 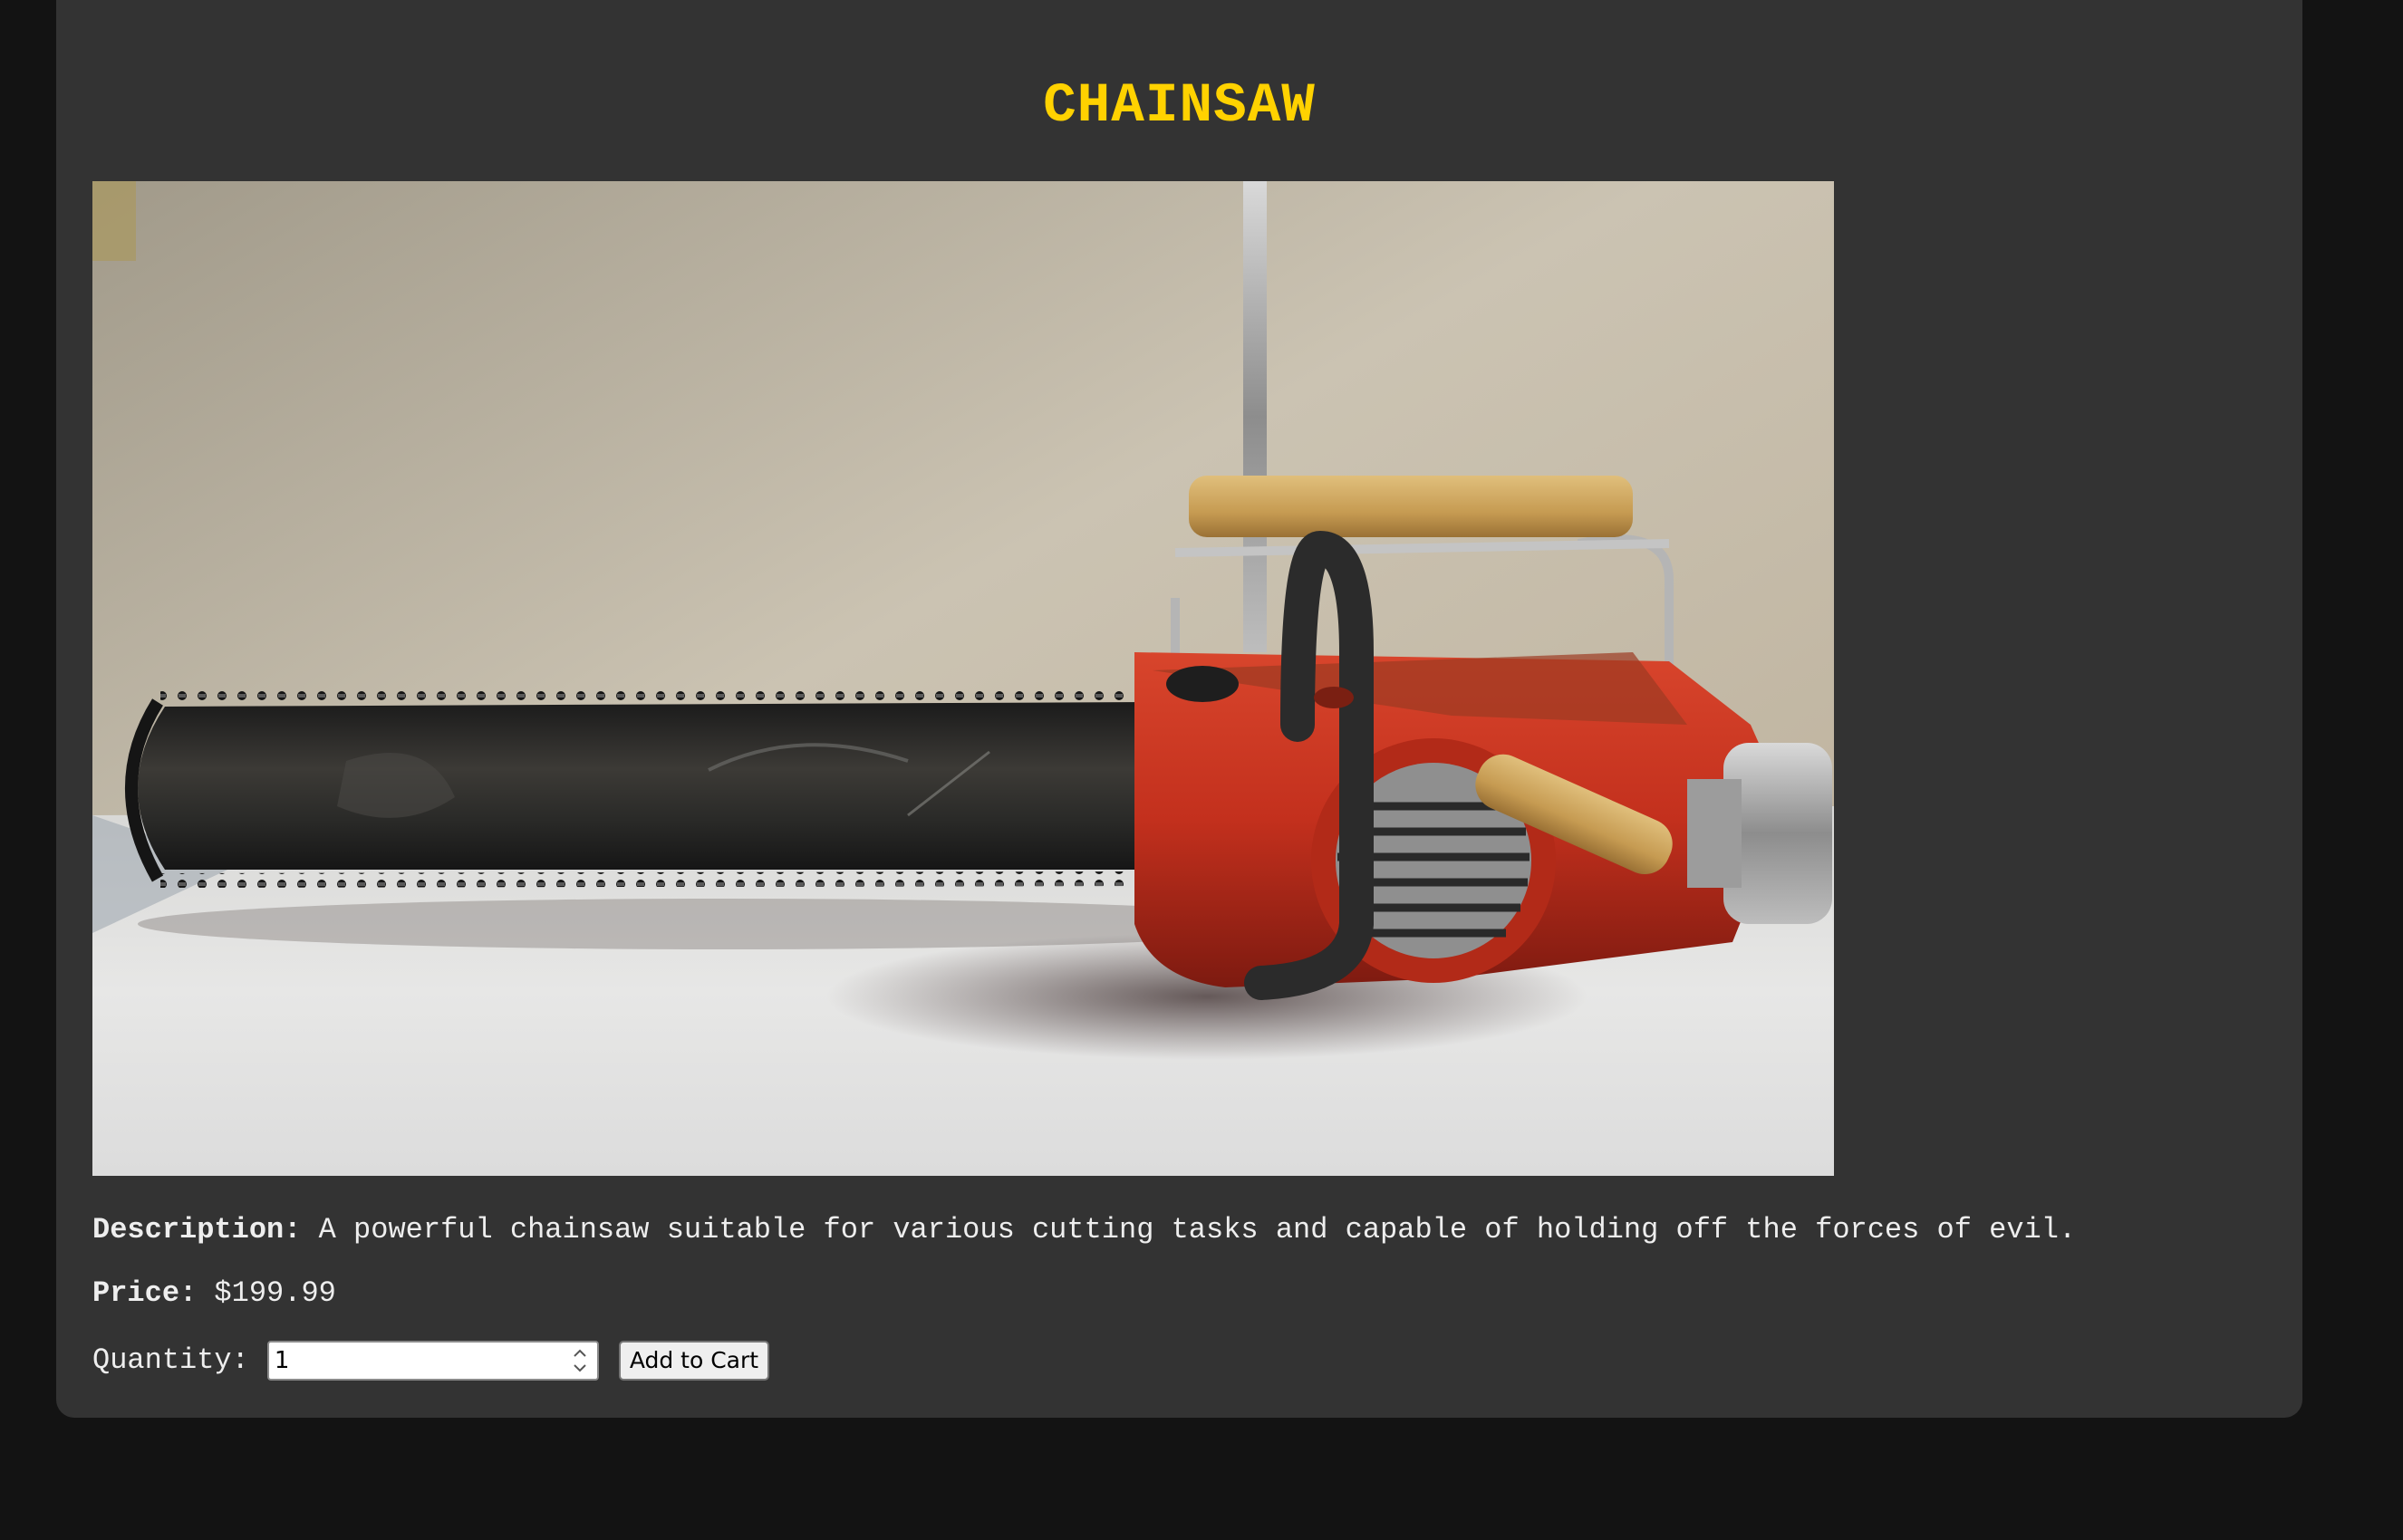 What do you see at coordinates (580, 1368) in the screenshot?
I see `chevron-down-icon` at bounding box center [580, 1368].